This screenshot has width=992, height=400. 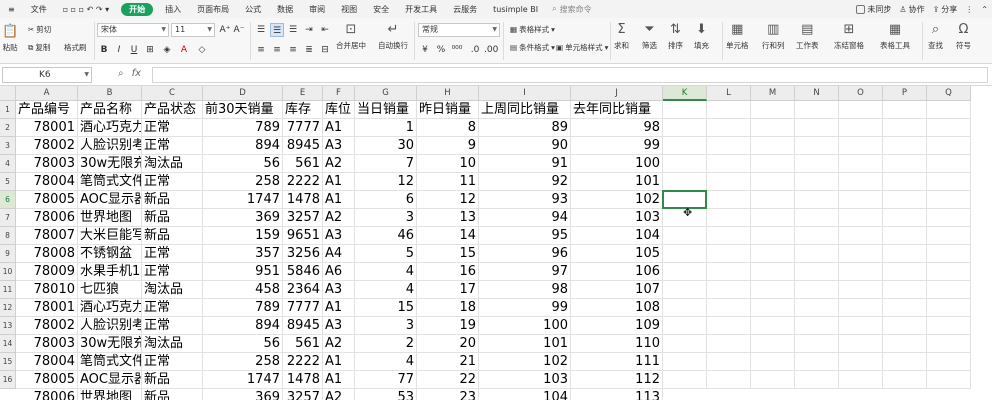 What do you see at coordinates (110, 128) in the screenshot?
I see `table-cell: 酒心巧克力` at bounding box center [110, 128].